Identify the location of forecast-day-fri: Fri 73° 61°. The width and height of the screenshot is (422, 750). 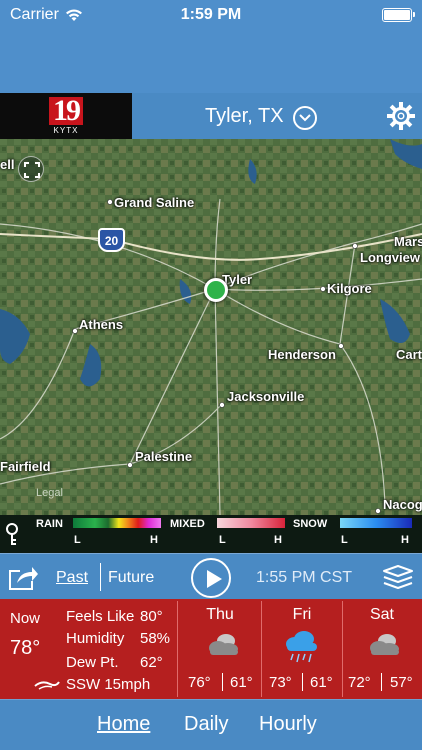
(302, 649).